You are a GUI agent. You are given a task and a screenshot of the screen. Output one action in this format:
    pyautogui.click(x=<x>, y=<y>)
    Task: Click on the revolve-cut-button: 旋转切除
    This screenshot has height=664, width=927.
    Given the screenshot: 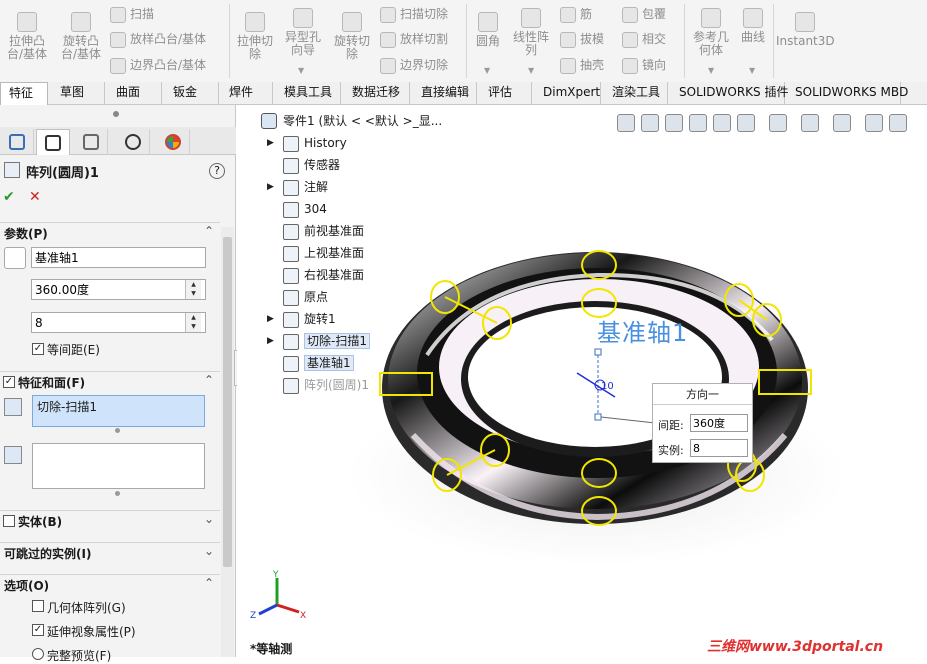 What is the action you would take?
    pyautogui.click(x=352, y=36)
    